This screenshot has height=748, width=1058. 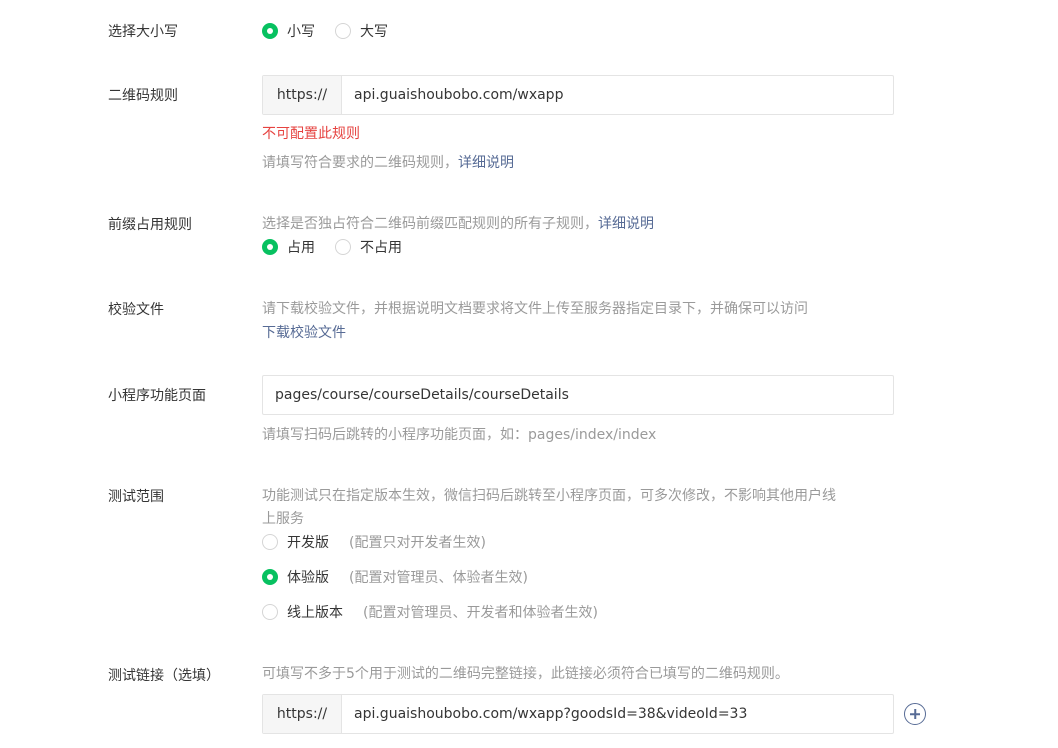 I want to click on qr-rule-error: 不可配置此规则, so click(x=311, y=134).